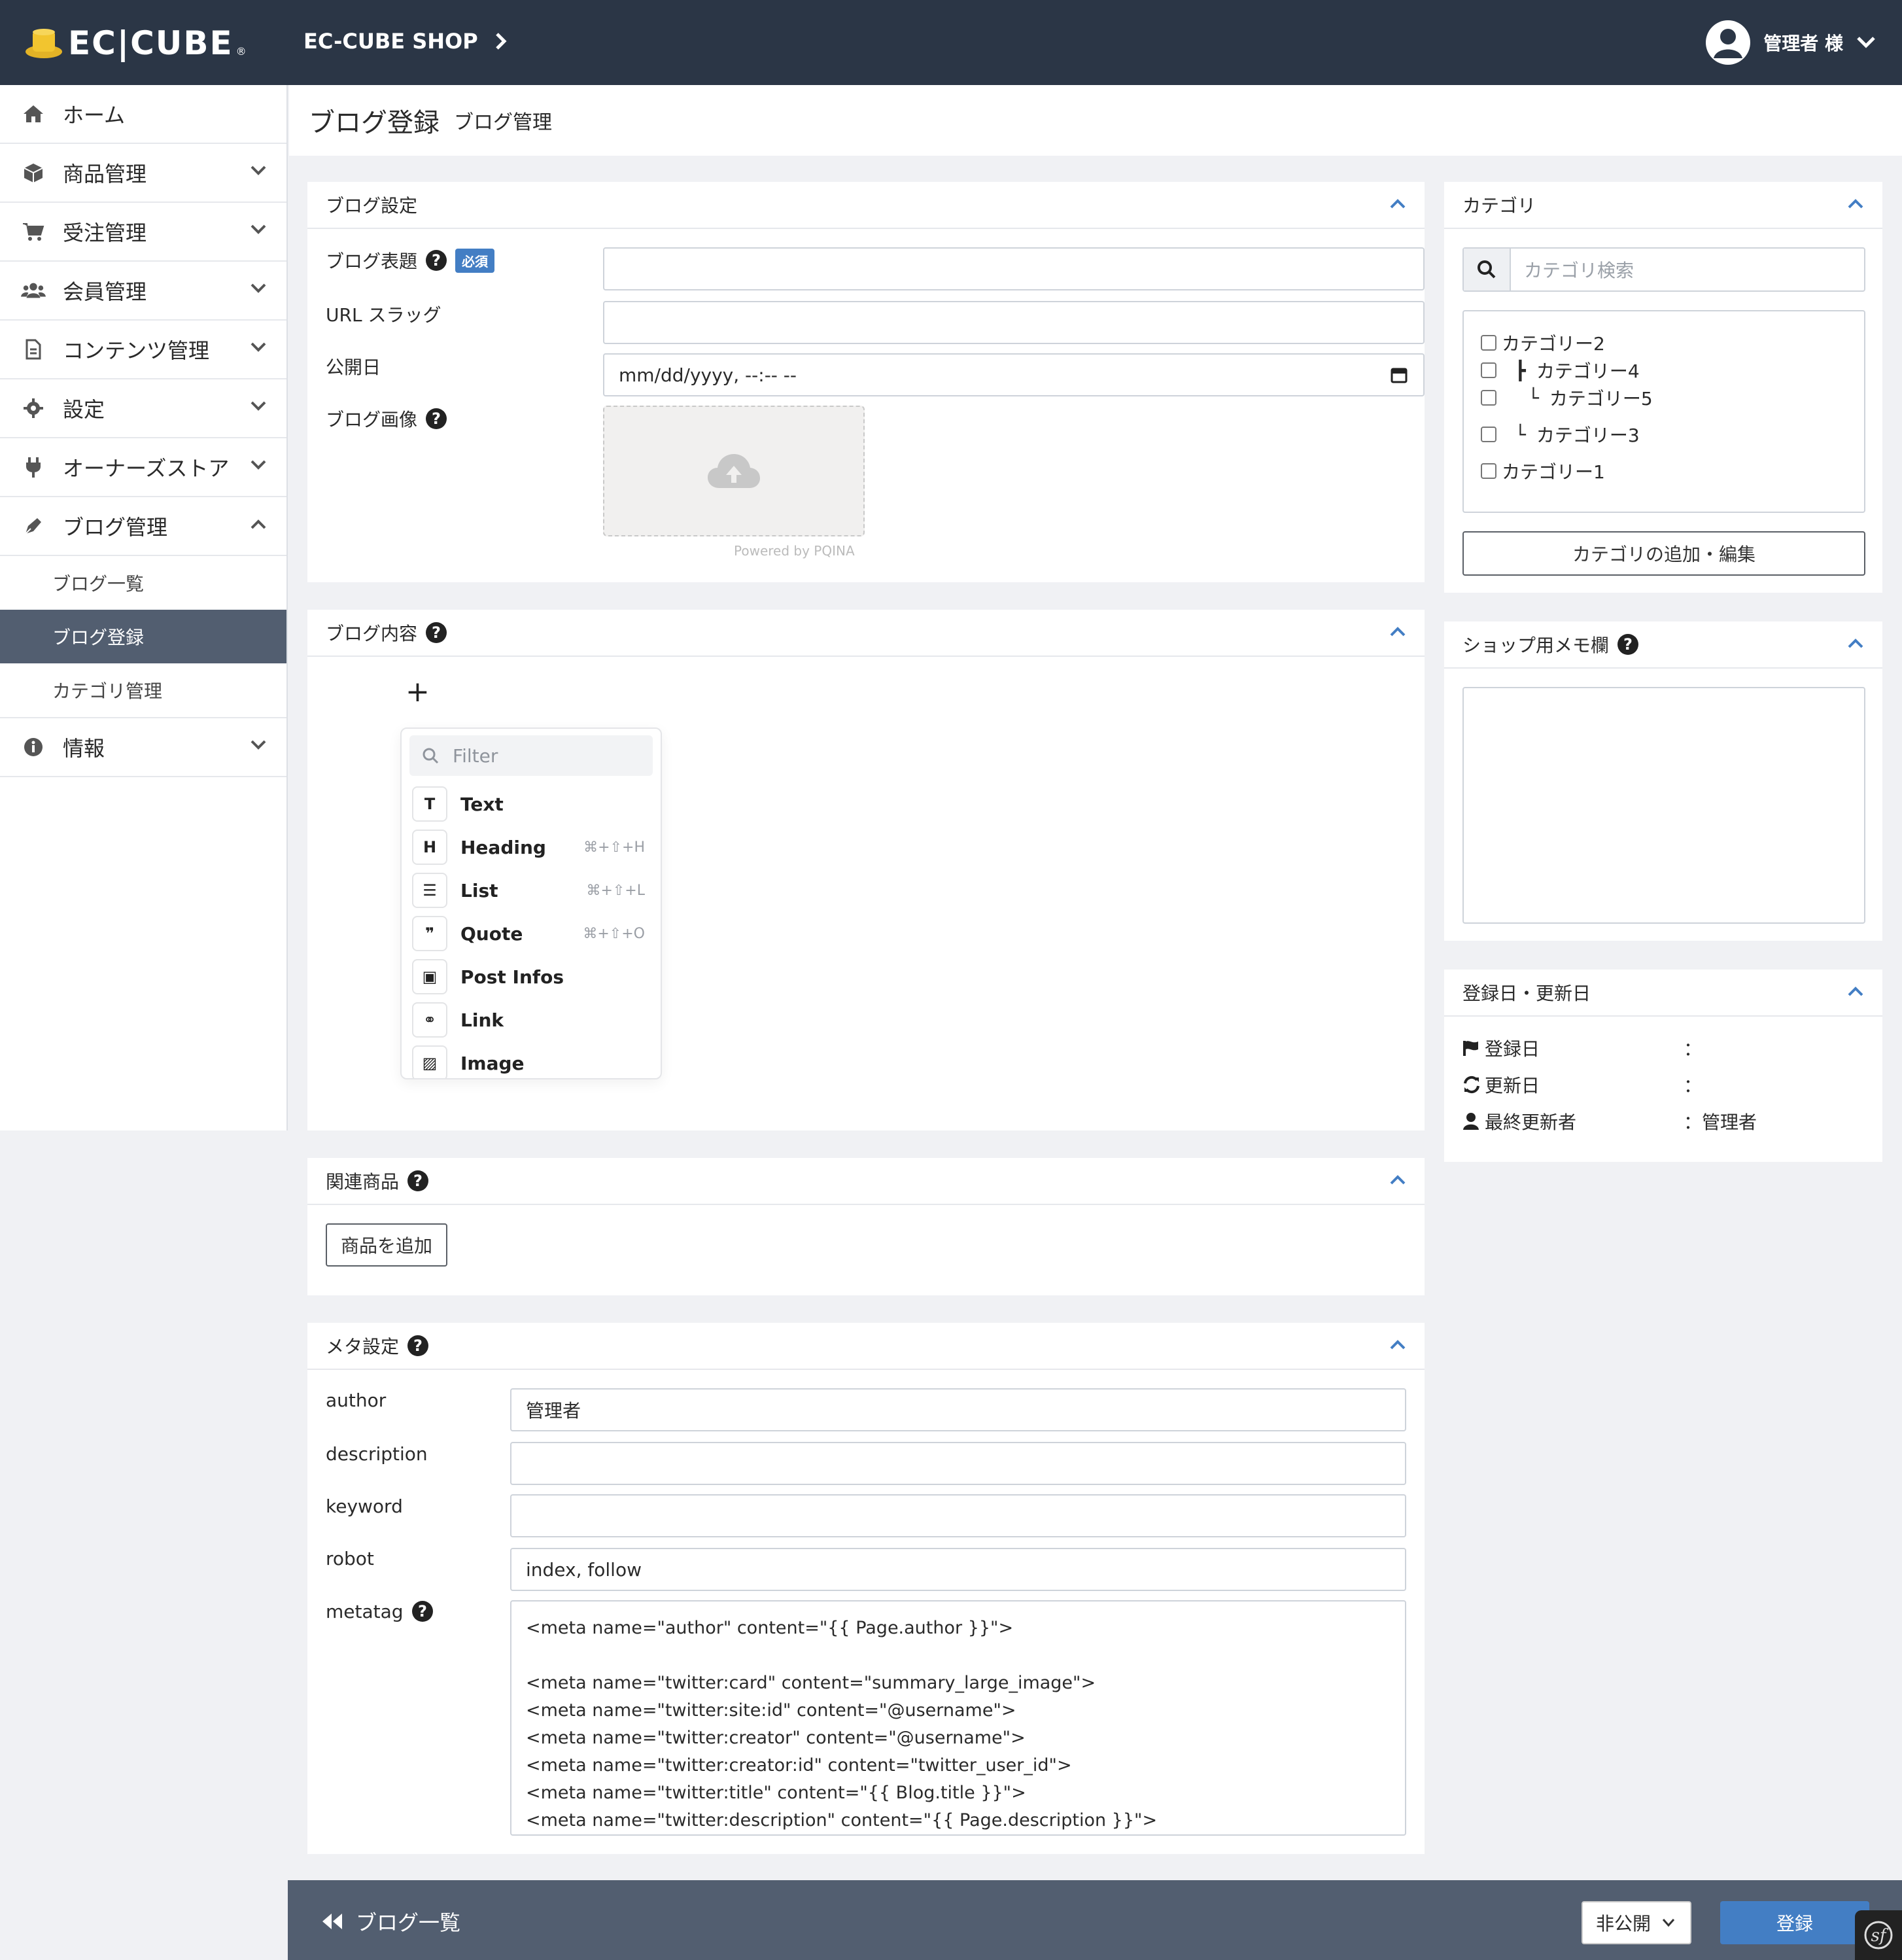 The width and height of the screenshot is (1902, 1960). I want to click on sidebar-item-orders: 受注管理, so click(143, 232).